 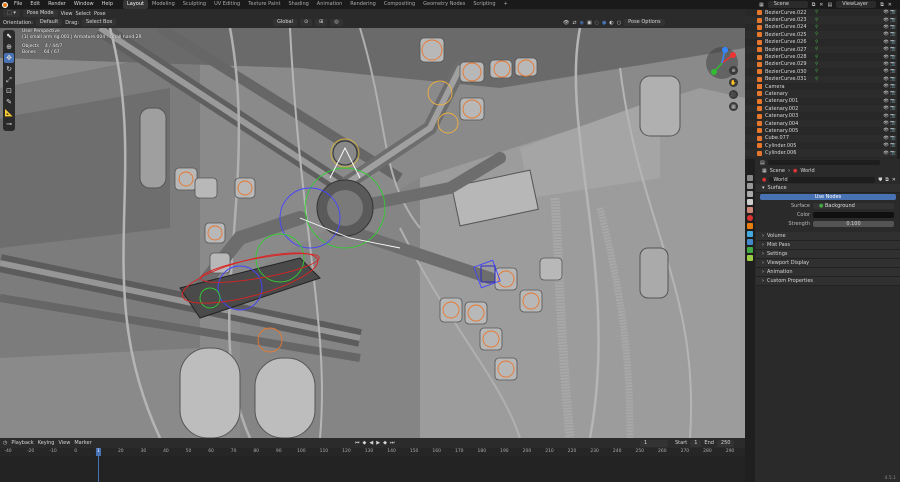 What do you see at coordinates (611, 23) in the screenshot?
I see `material-shading-icon: ◐` at bounding box center [611, 23].